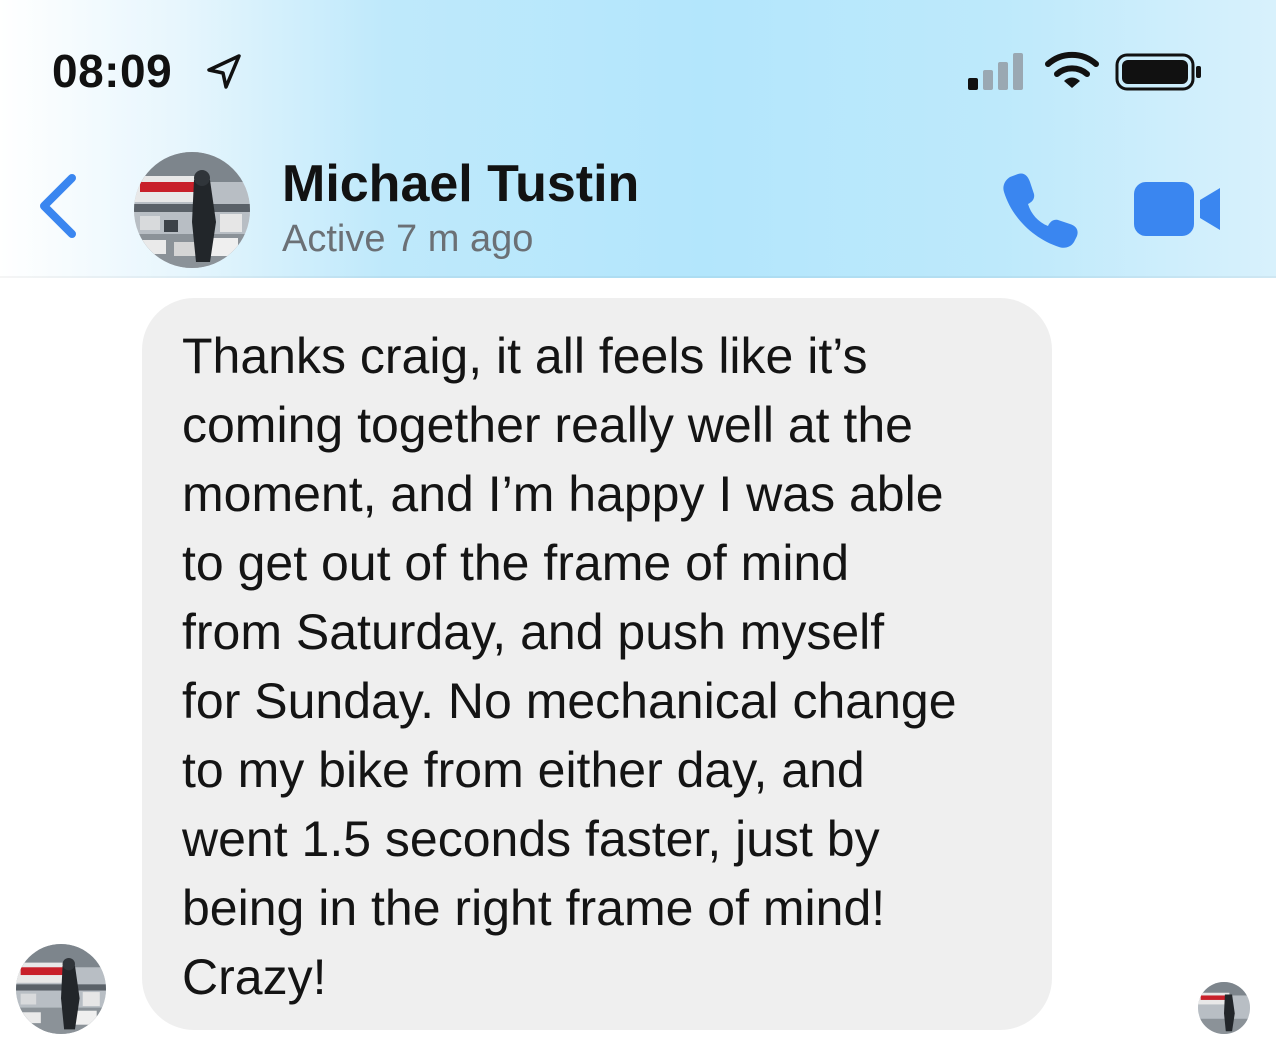 The height and width of the screenshot is (1046, 1276). I want to click on status-time: 08:09, so click(112, 71).